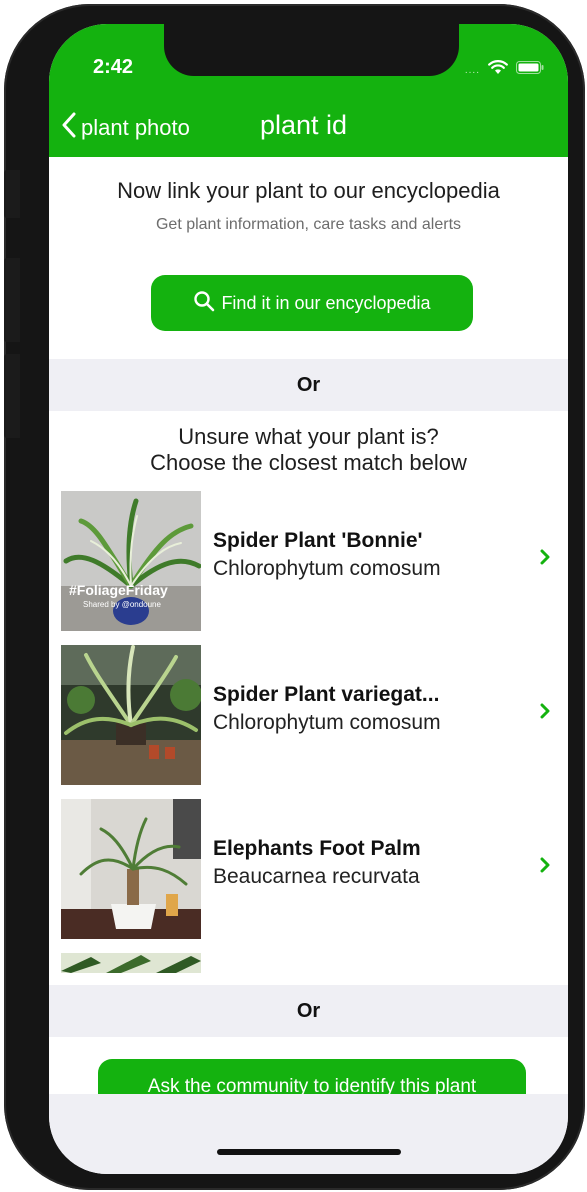 The height and width of the screenshot is (1192, 587). What do you see at coordinates (304, 125) in the screenshot?
I see `page-title: plant id` at bounding box center [304, 125].